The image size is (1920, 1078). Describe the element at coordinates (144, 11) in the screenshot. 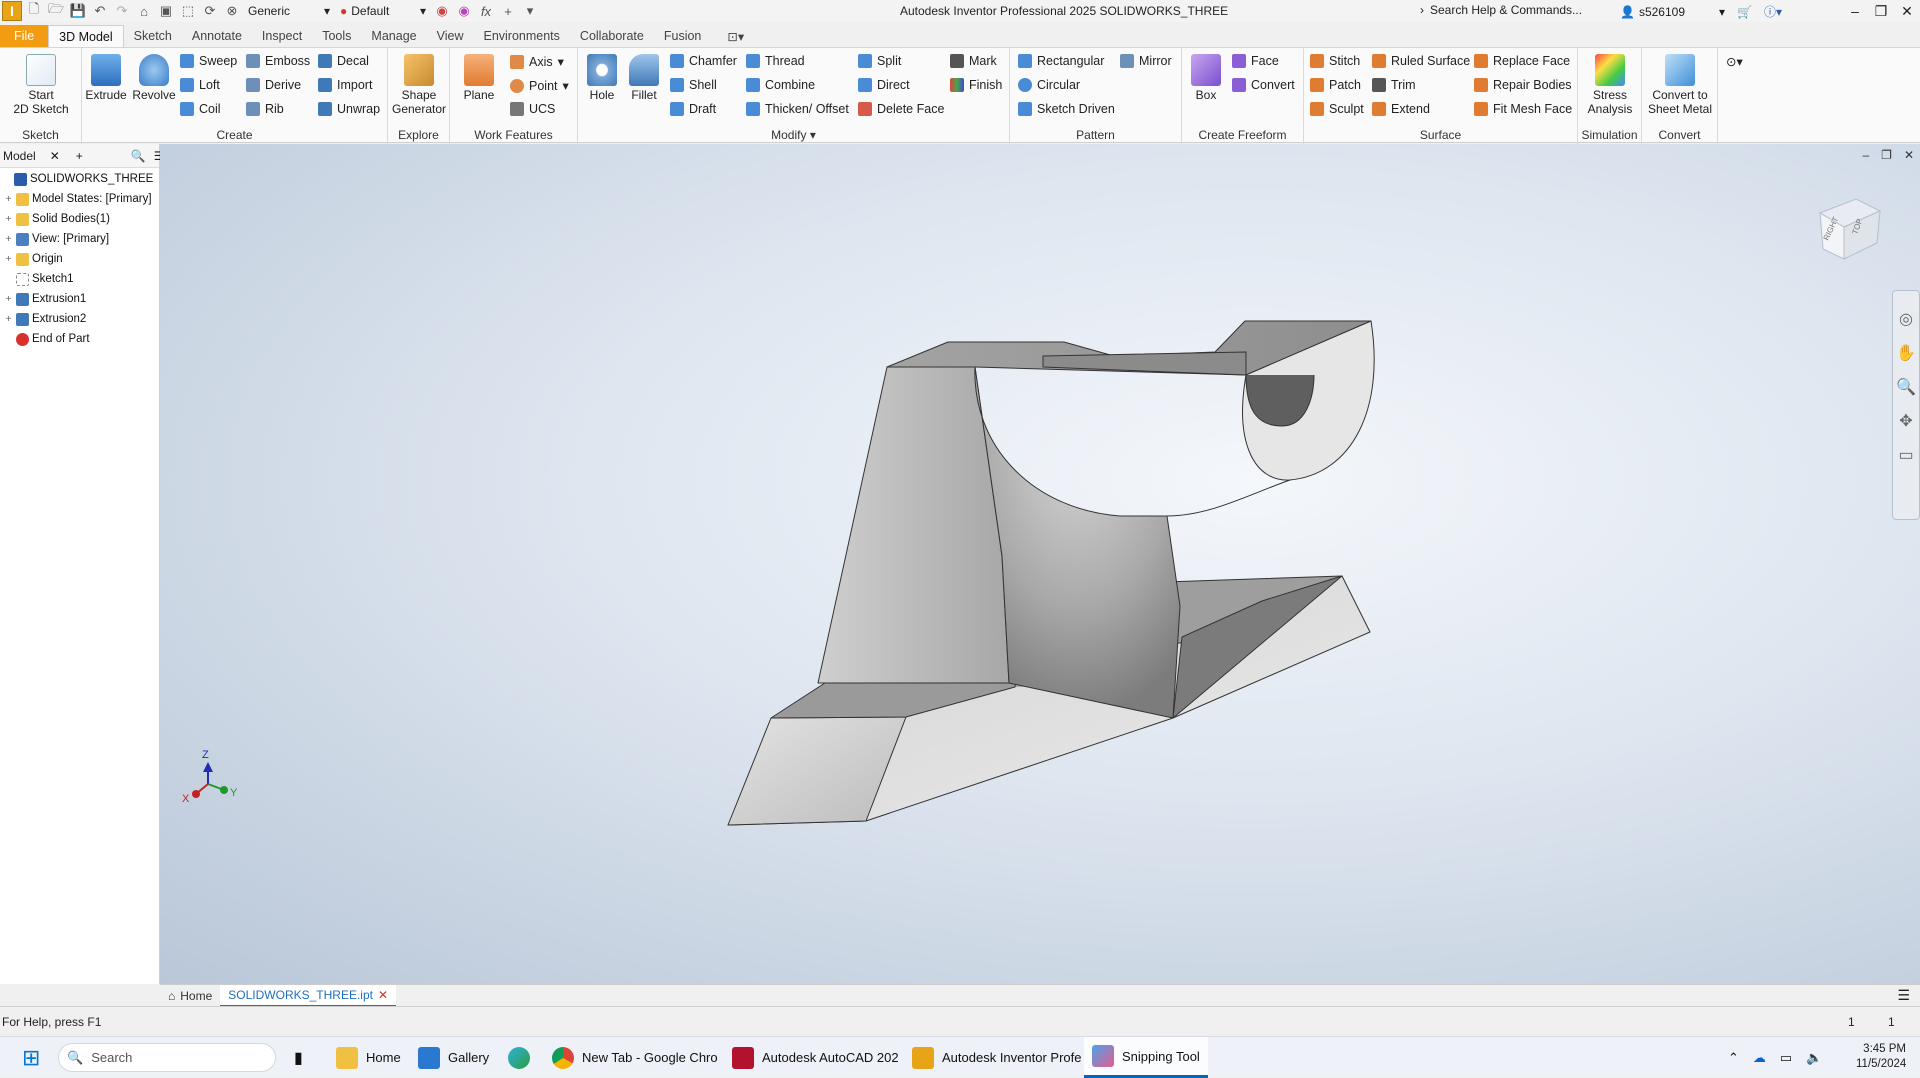

I see `home-icon: ⌂` at that location.